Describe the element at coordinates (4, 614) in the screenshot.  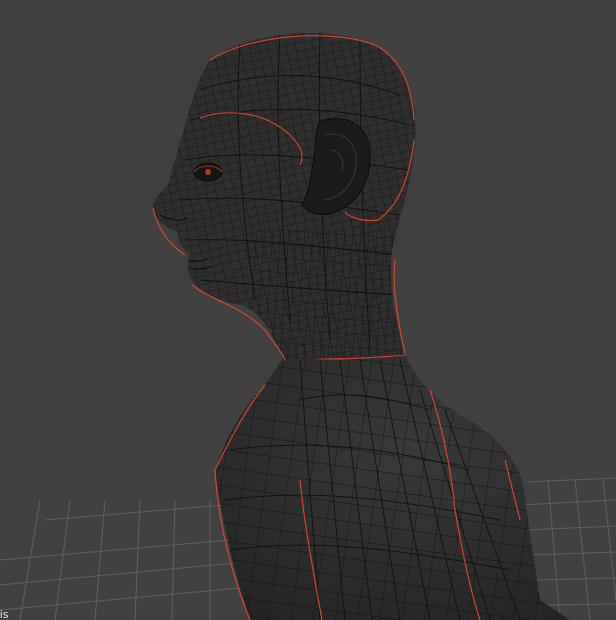
I see `viewport-status-text: sis` at that location.